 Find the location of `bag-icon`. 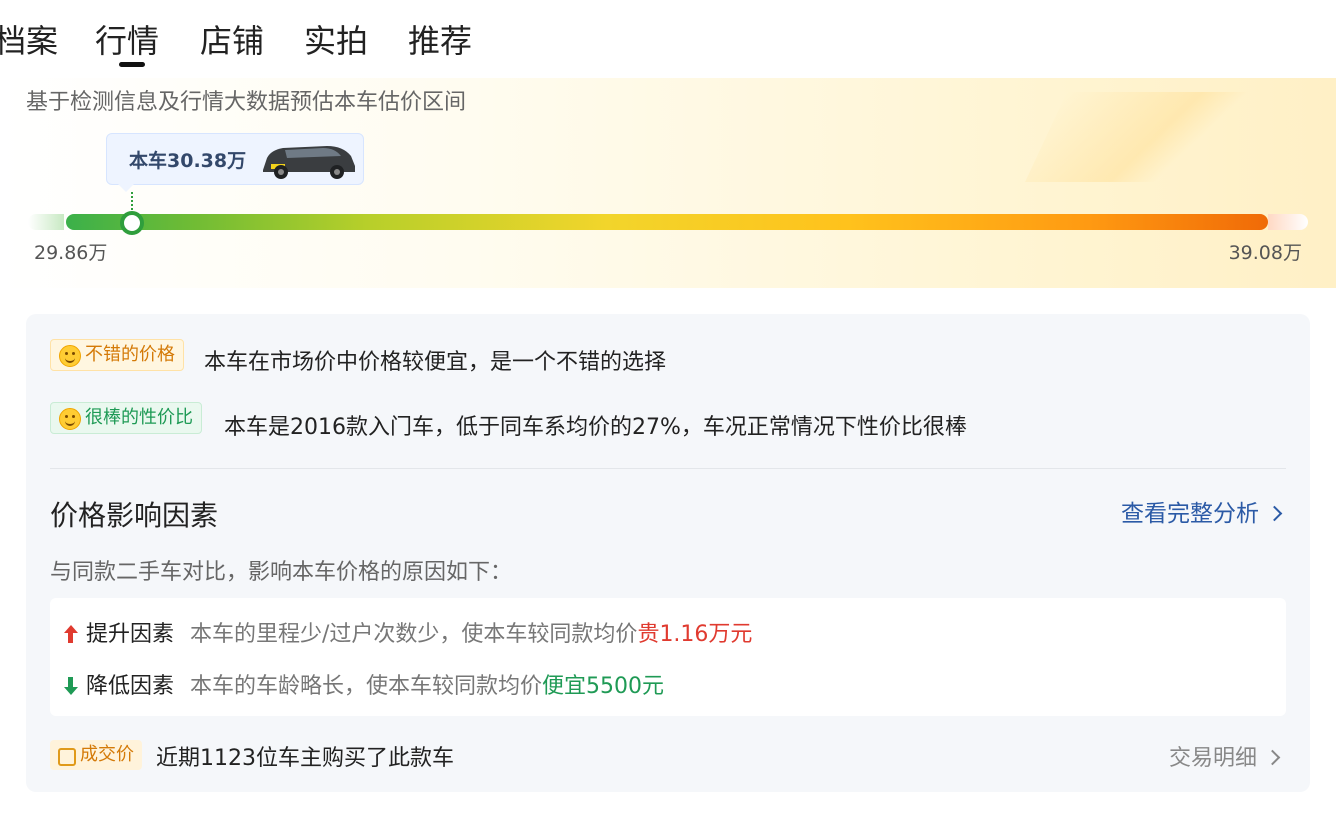

bag-icon is located at coordinates (67, 757).